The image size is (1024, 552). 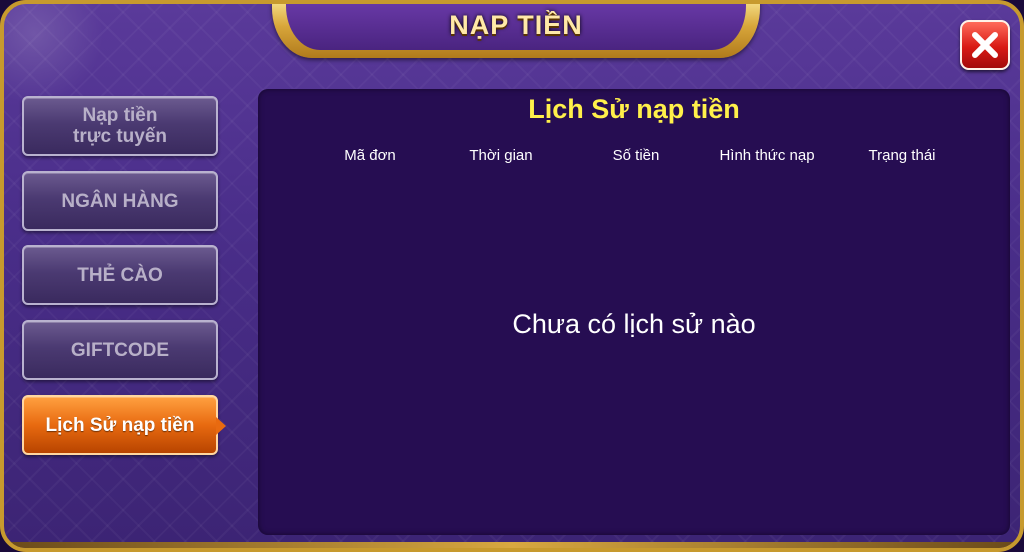 I want to click on close-button, so click(x=985, y=45).